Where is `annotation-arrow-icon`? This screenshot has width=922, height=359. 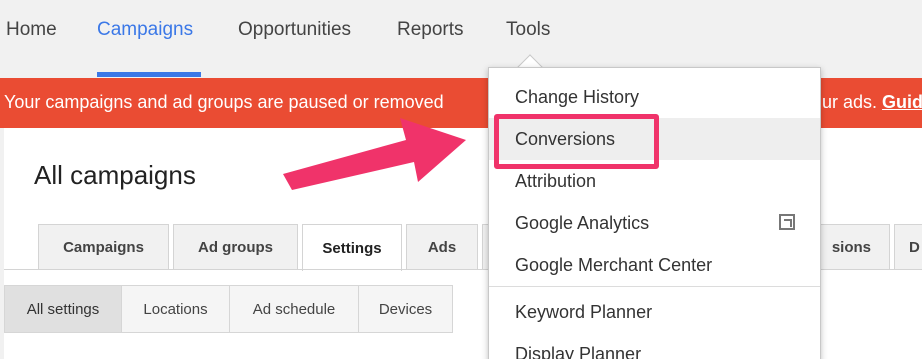
annotation-arrow-icon is located at coordinates (374, 154).